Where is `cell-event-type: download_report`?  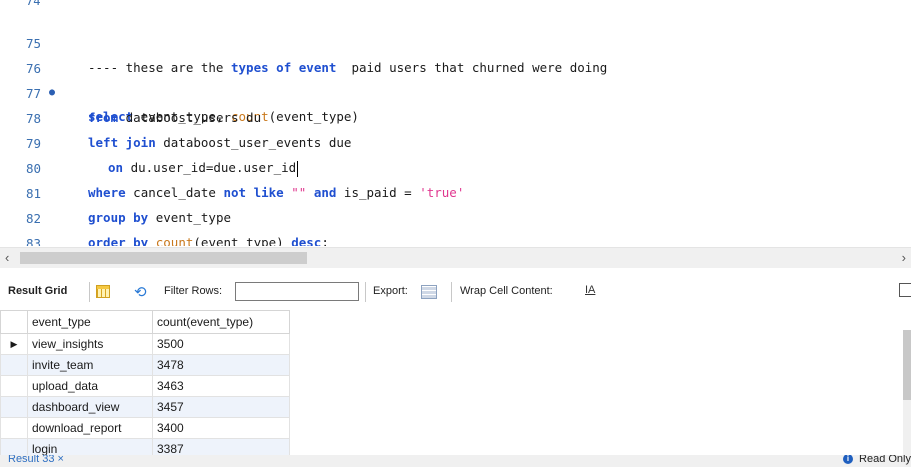
cell-event-type: download_report is located at coordinates (90, 428).